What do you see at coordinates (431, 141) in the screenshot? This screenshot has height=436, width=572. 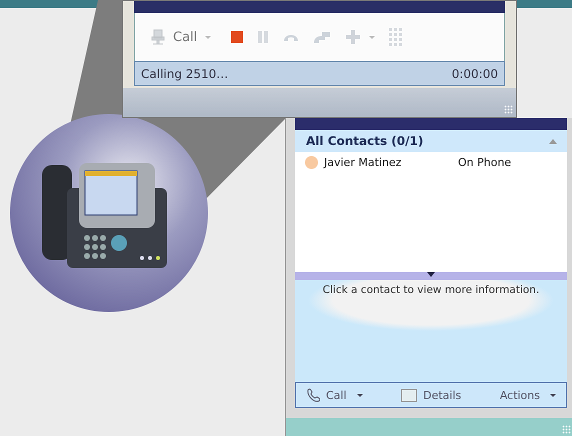 I see `contact-group-header: All Contacts (0/1)` at bounding box center [431, 141].